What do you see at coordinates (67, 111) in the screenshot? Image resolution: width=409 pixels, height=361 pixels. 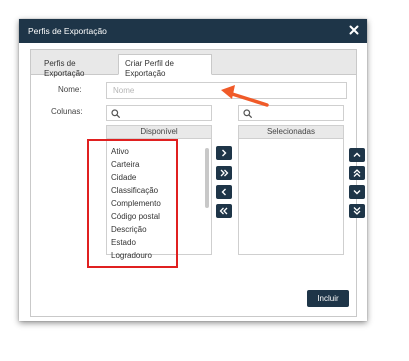 I see `columns-label: Colunas:` at bounding box center [67, 111].